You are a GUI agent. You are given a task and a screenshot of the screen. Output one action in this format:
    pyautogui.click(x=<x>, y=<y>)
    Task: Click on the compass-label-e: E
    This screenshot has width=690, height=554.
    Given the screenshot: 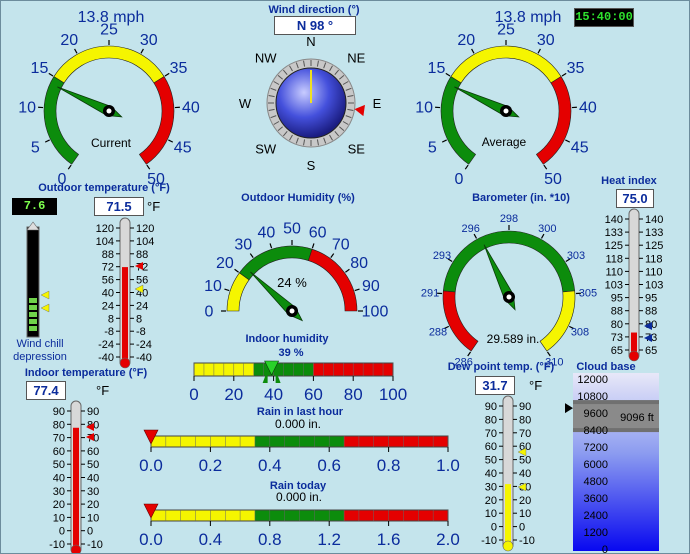 What is the action you would take?
    pyautogui.click(x=377, y=103)
    